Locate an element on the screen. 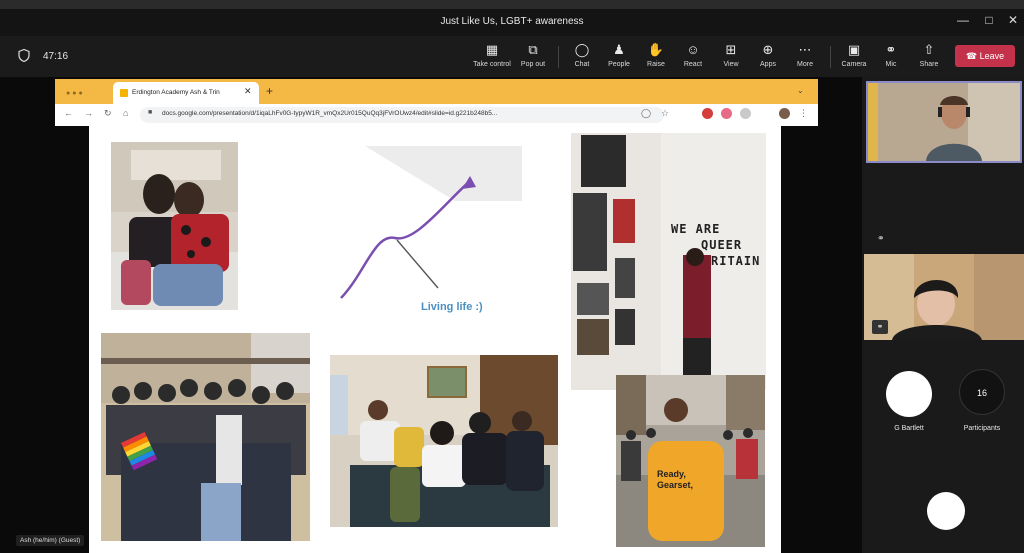 The image size is (1024, 553). forward-icon: → is located at coordinates (88, 113).